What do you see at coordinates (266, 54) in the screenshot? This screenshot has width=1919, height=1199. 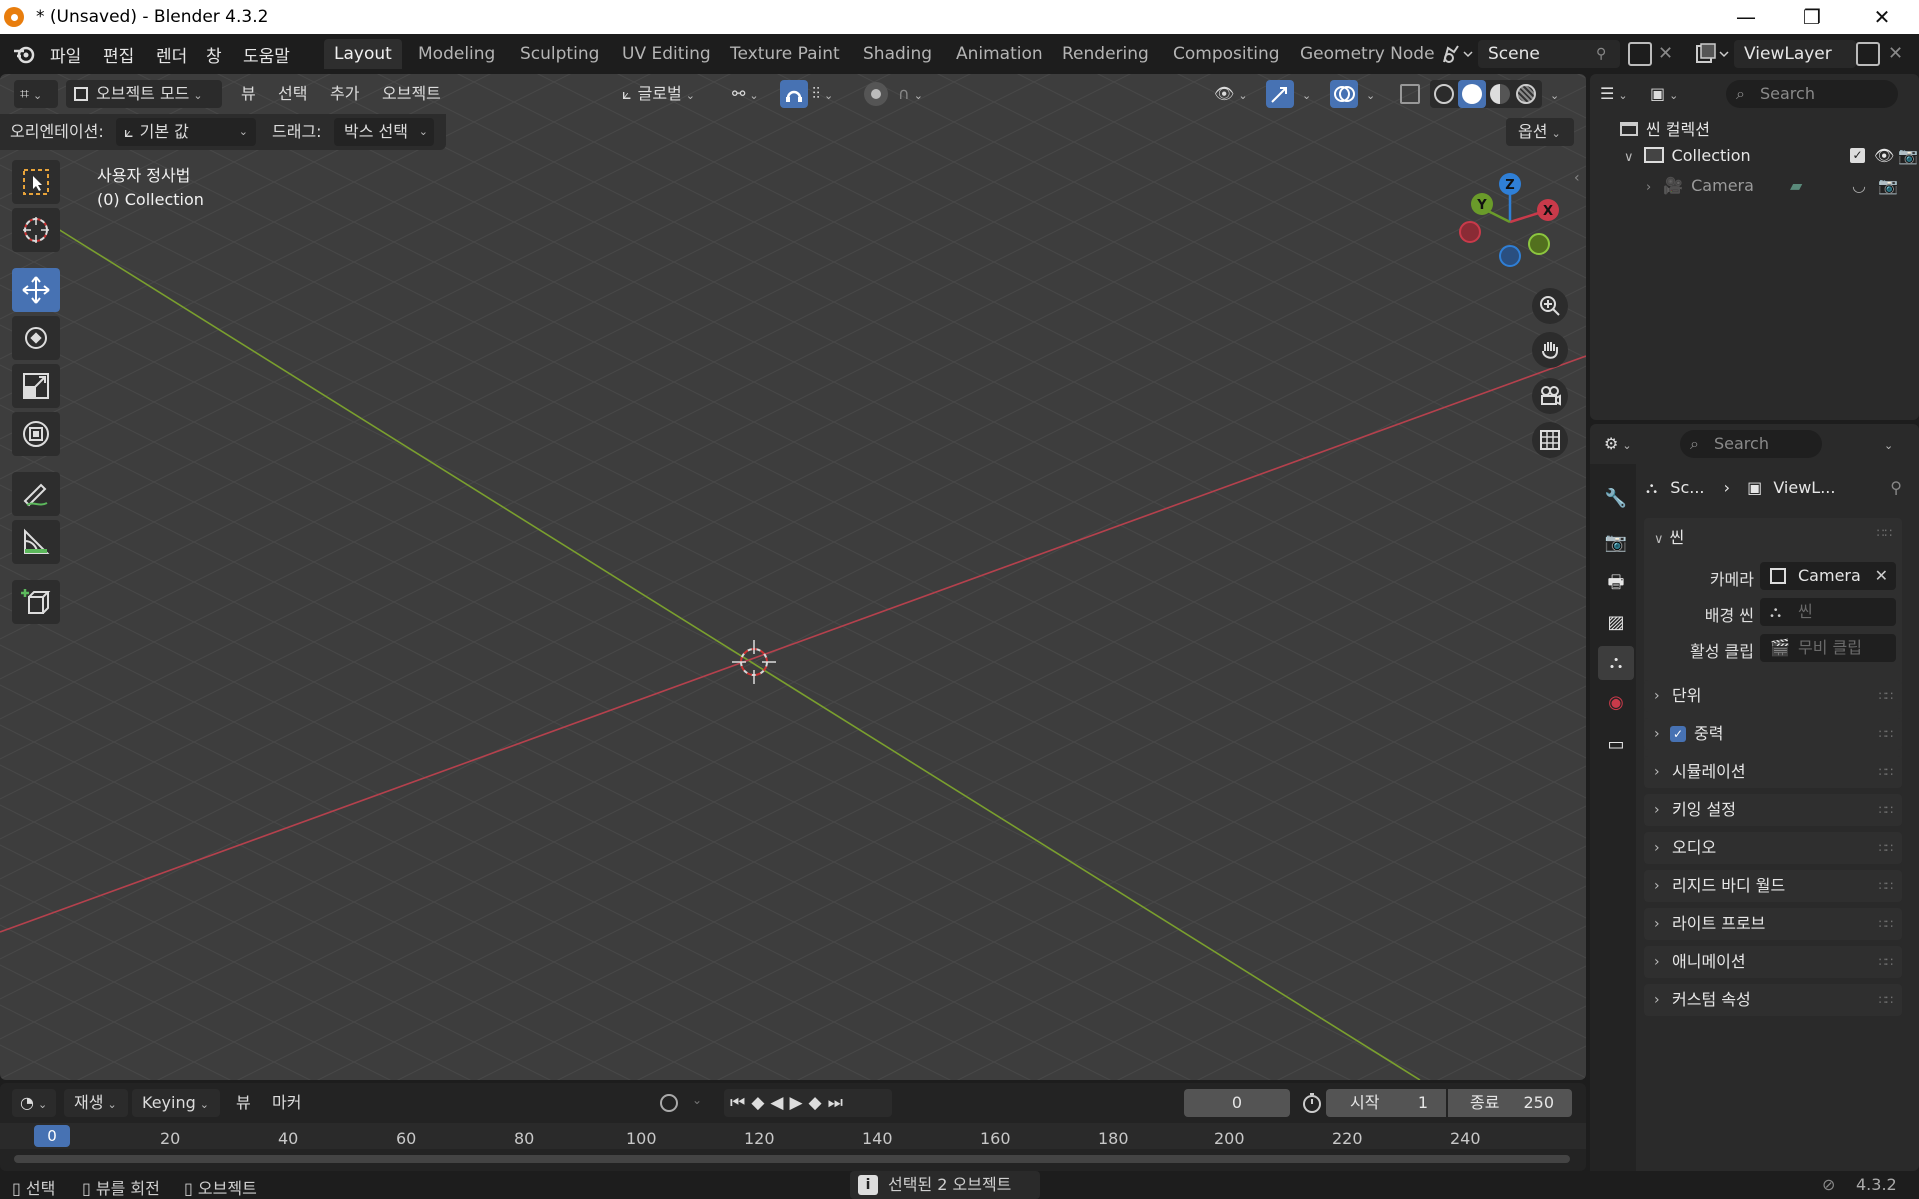 I see `menu-help: 도움말` at bounding box center [266, 54].